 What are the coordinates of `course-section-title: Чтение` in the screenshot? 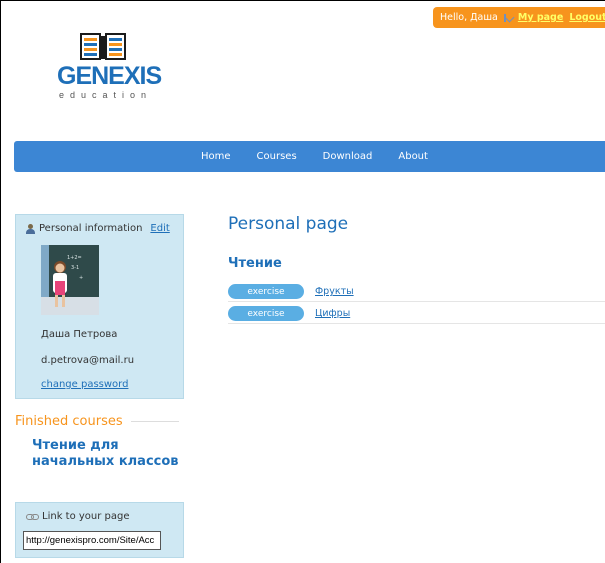 It's located at (255, 263).